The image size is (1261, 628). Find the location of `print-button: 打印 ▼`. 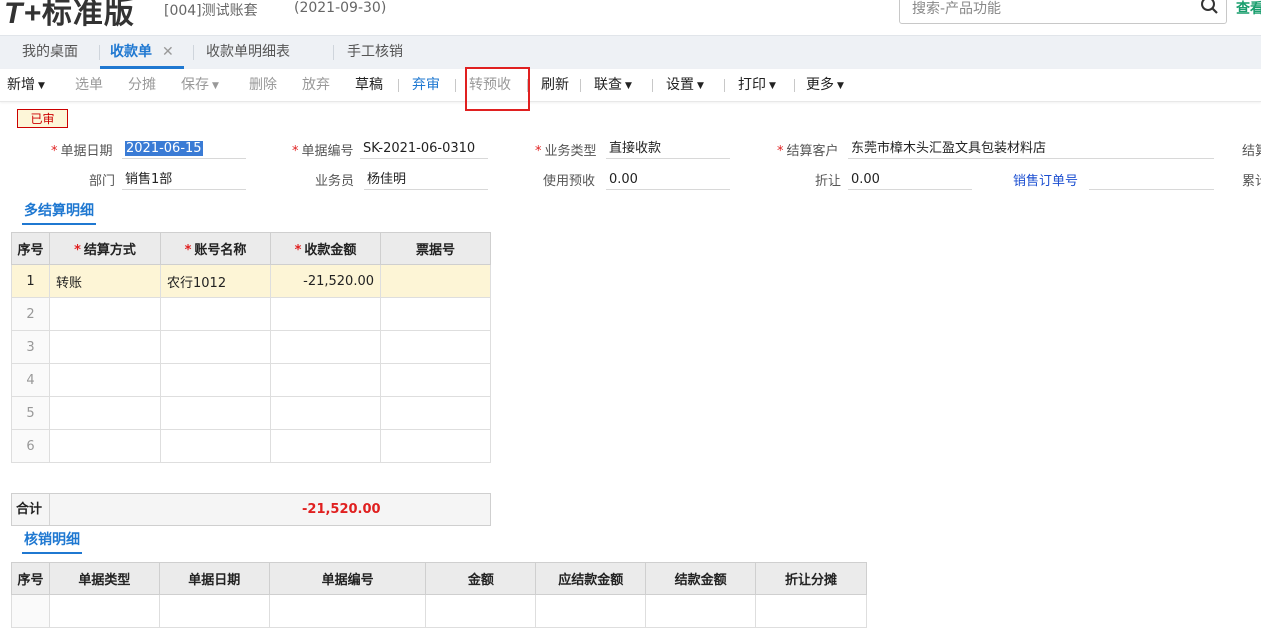

print-button: 打印 ▼ is located at coordinates (757, 85).